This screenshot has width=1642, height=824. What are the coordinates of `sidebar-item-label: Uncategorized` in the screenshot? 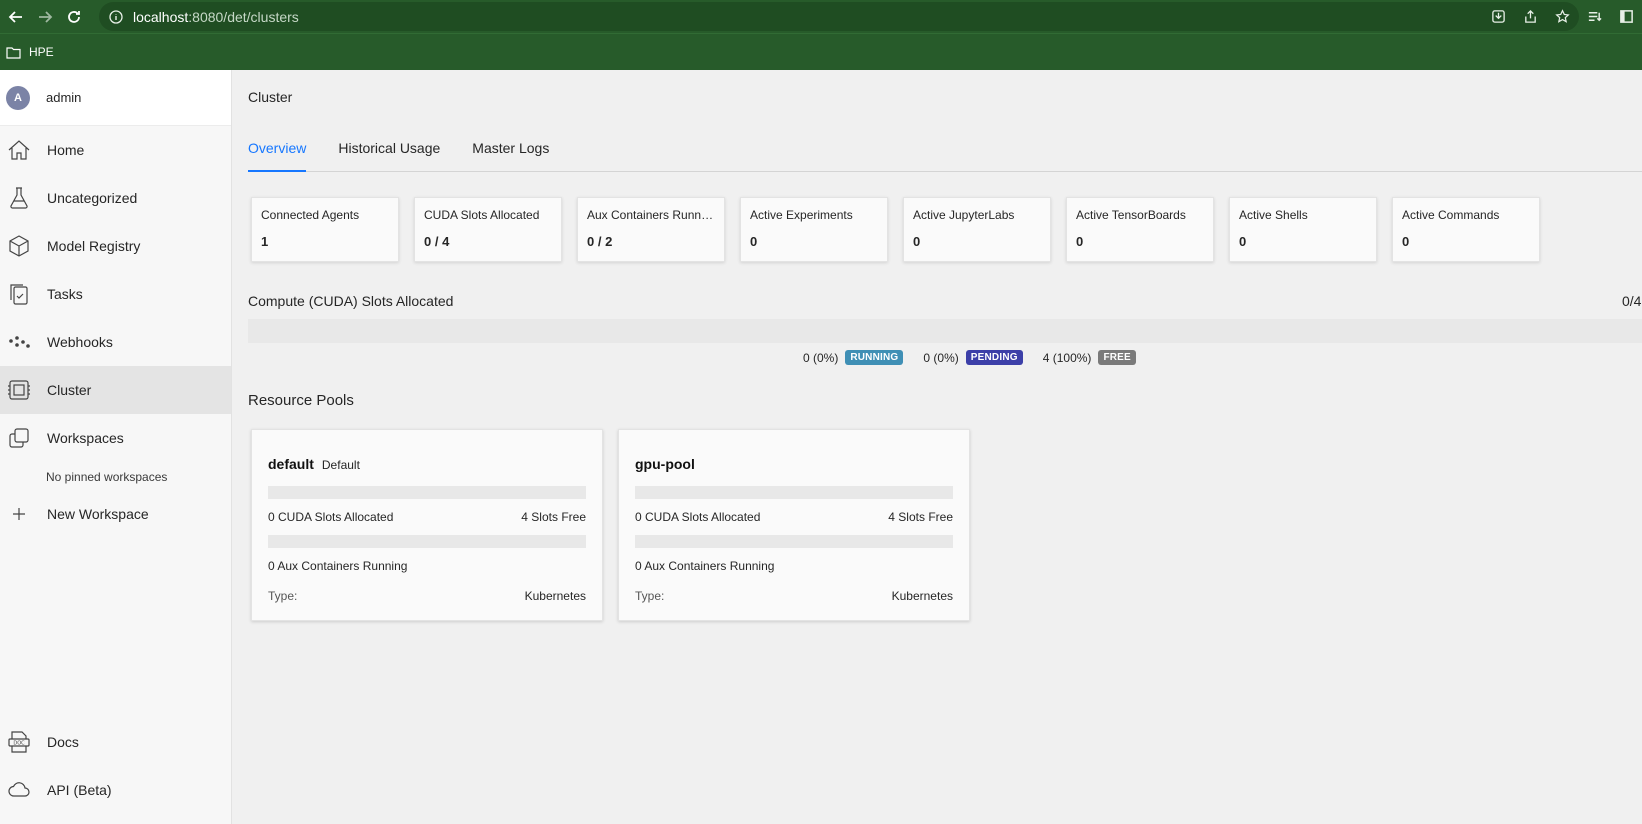 It's located at (92, 198).